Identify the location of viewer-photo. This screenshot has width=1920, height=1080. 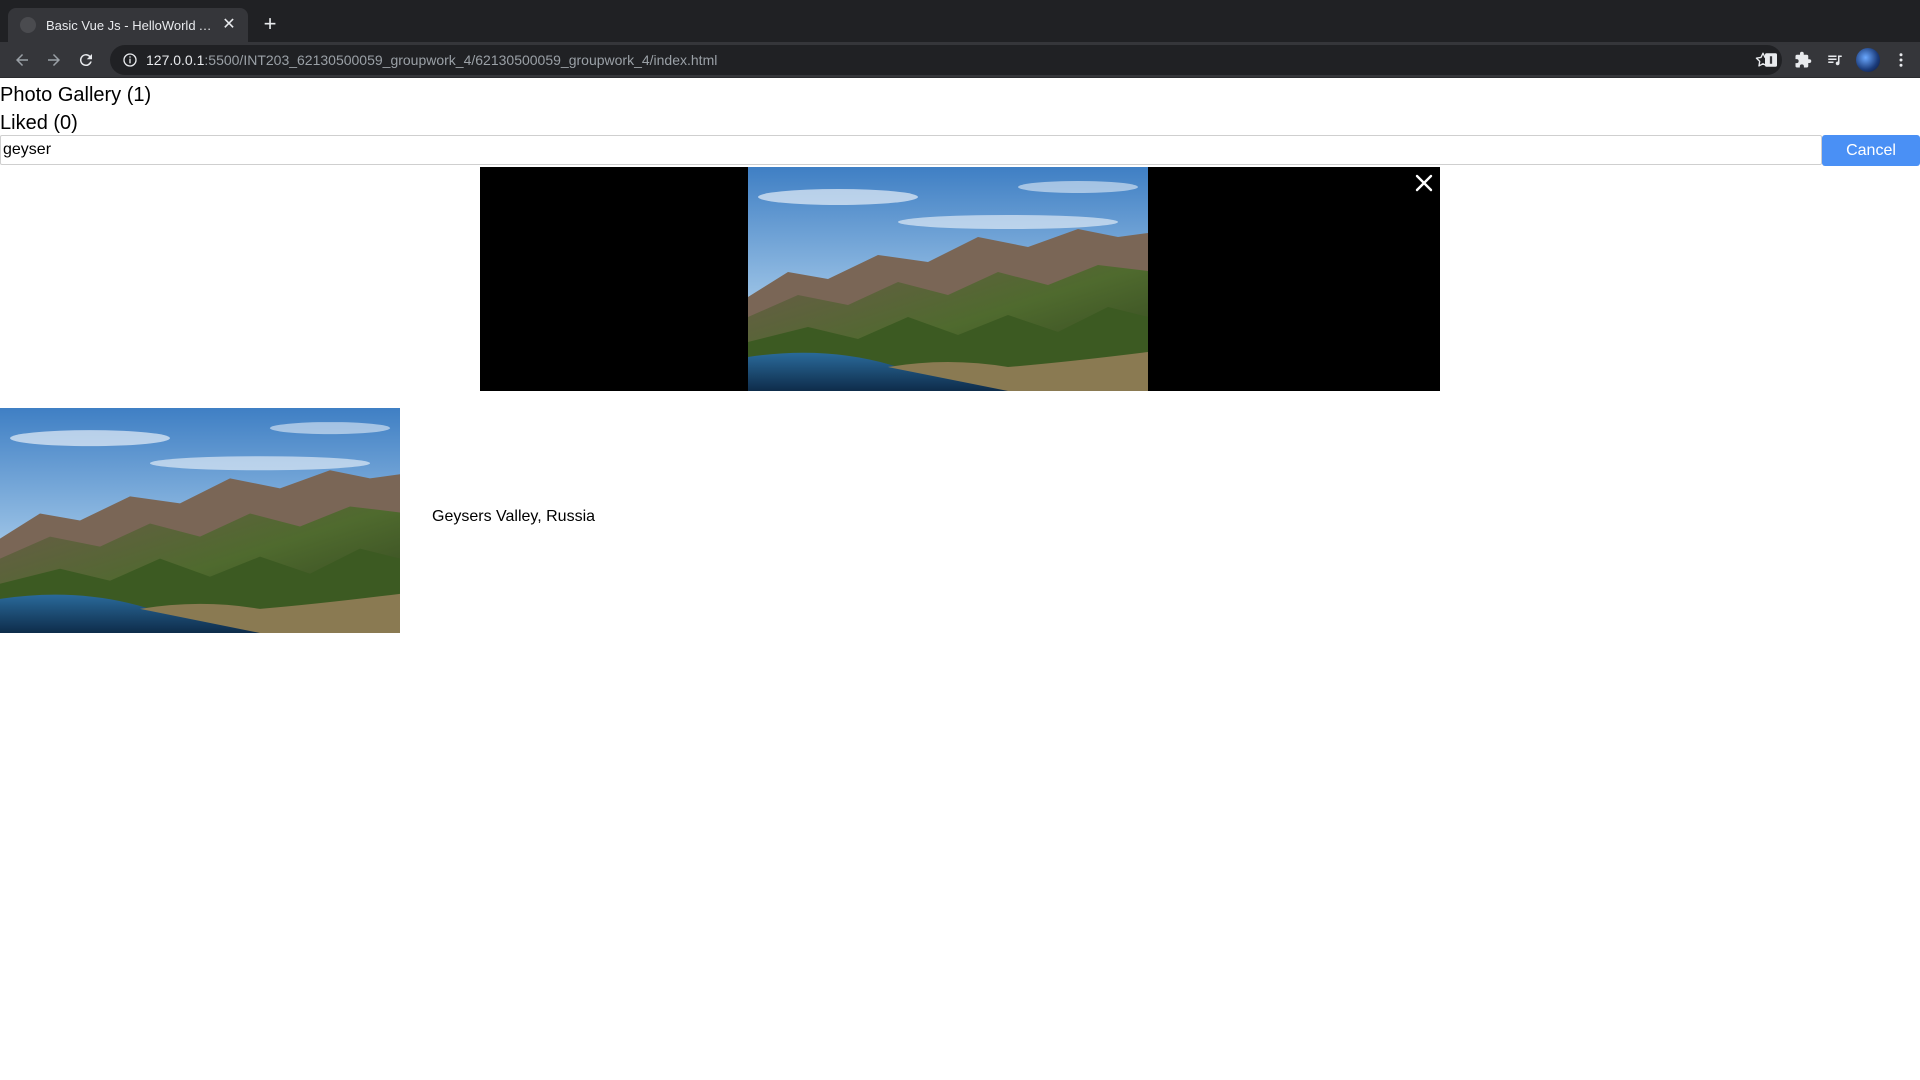
(948, 279).